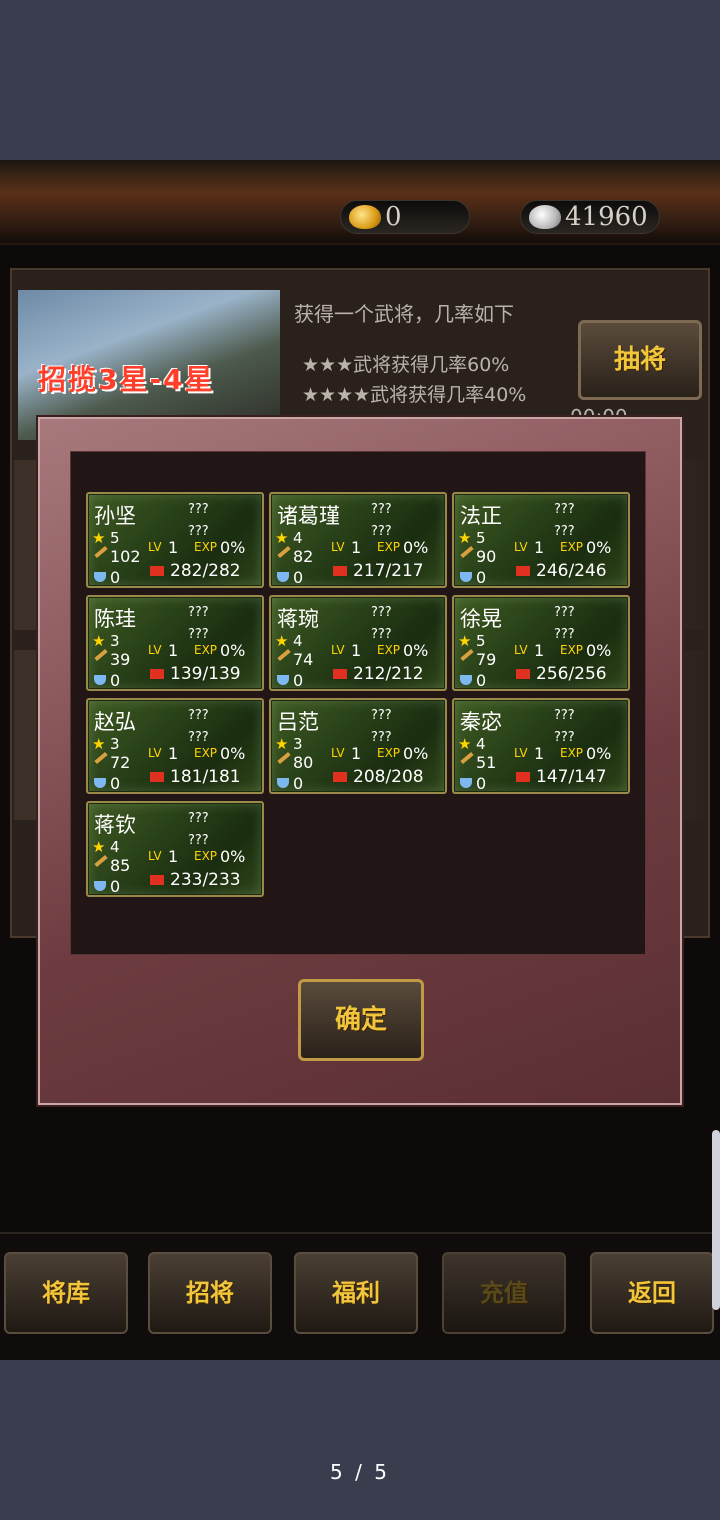 Image resolution: width=720 pixels, height=1520 pixels. I want to click on general-card: 蒋钦?????? ★ 4 85 0 LV 1 EXP 0% 233/233, so click(175, 849).